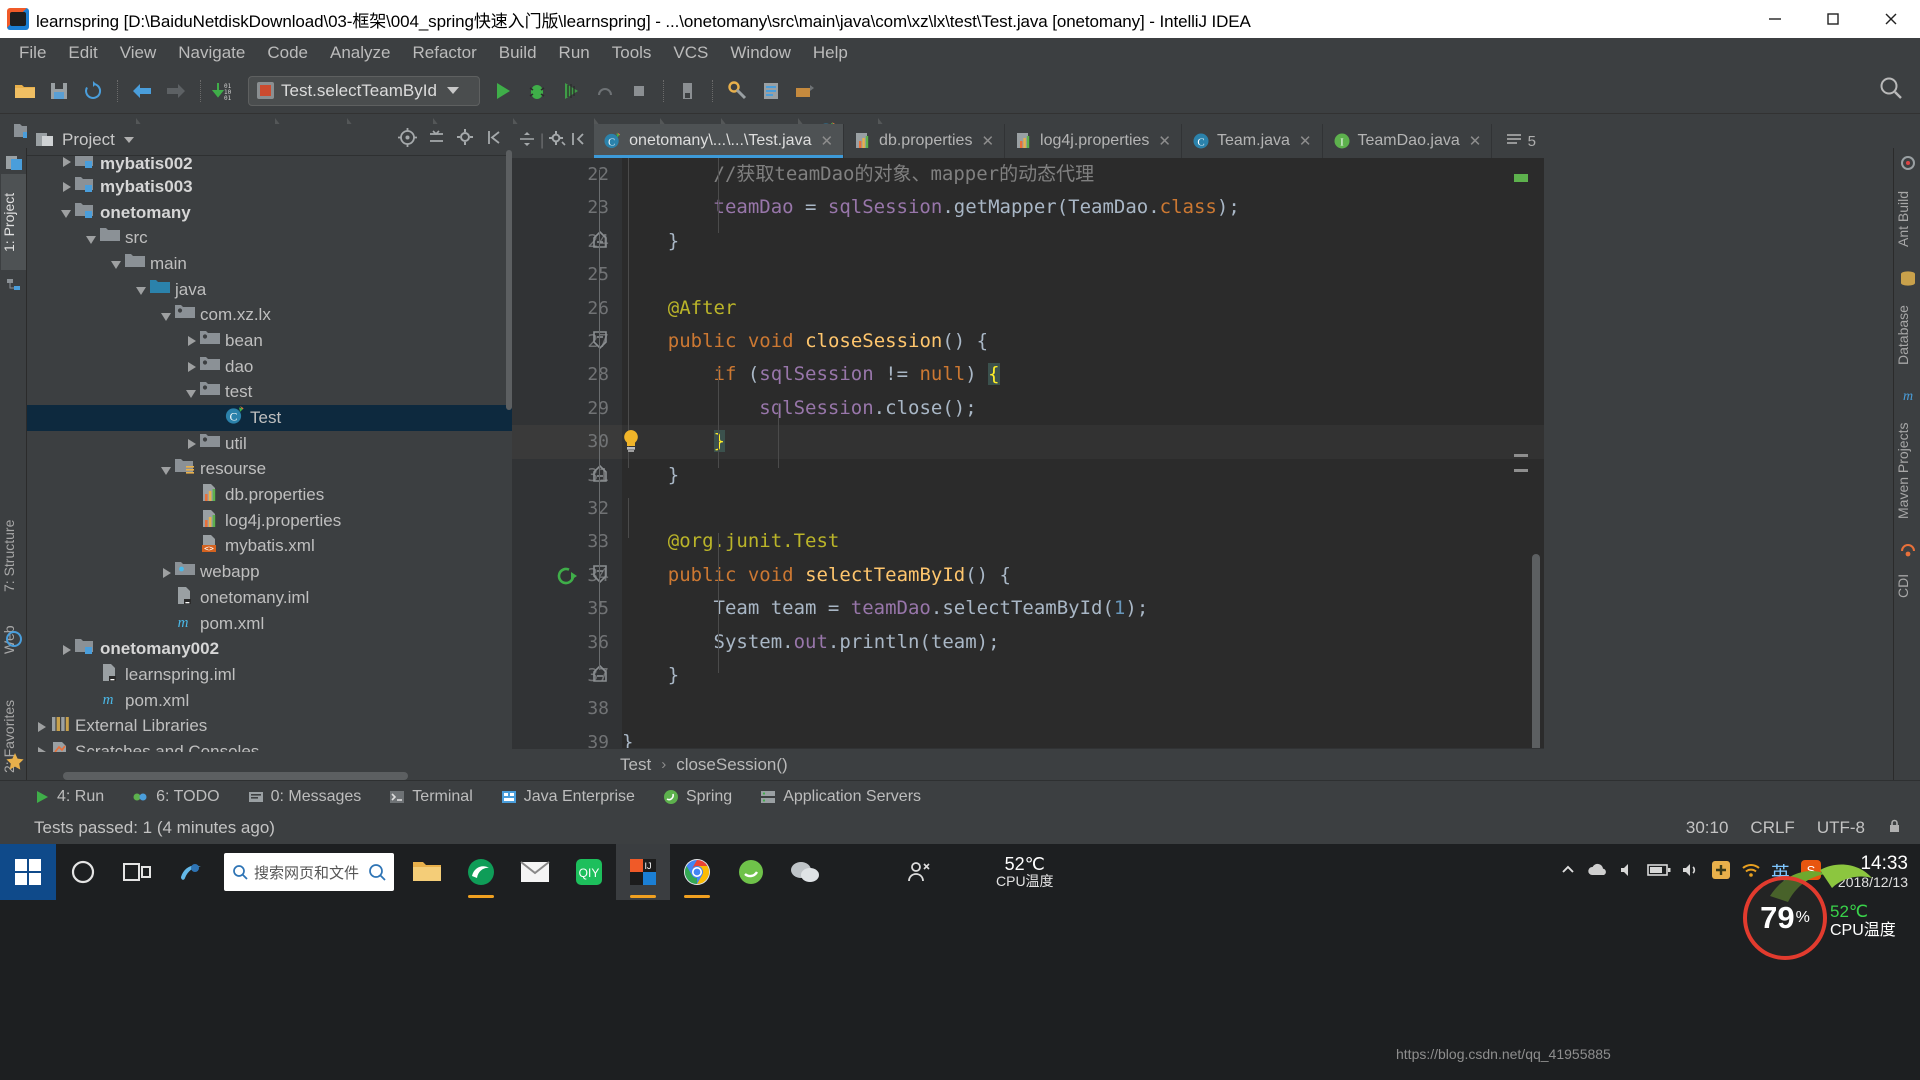 This screenshot has width=1920, height=1080. Describe the element at coordinates (269, 341) in the screenshot. I see `tree-node-bean: bean` at that location.